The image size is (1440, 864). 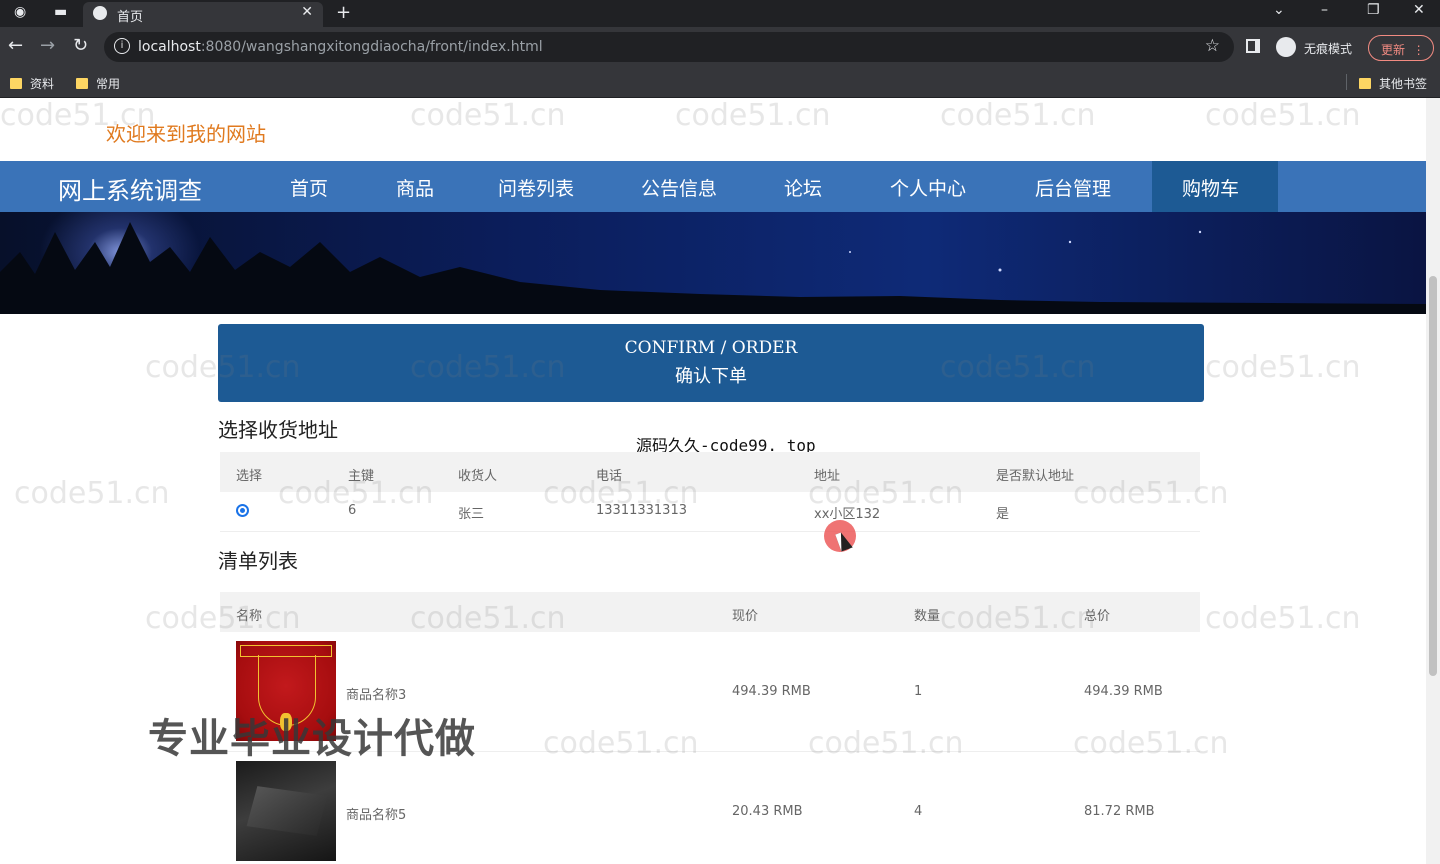 What do you see at coordinates (343, 12) in the screenshot?
I see `new-tab-icon: +` at bounding box center [343, 12].